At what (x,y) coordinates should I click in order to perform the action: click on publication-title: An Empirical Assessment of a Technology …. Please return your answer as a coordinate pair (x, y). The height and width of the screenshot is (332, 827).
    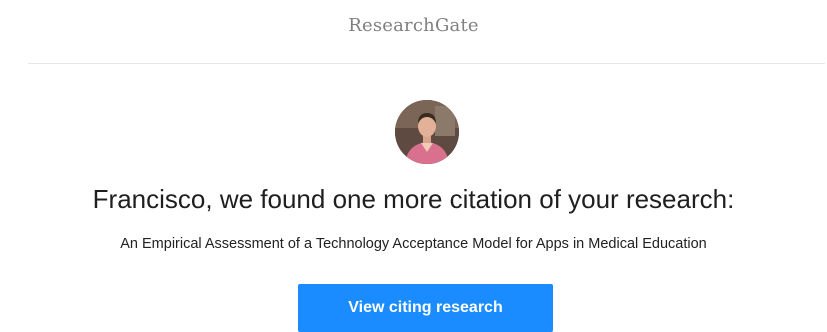
    Looking at the image, I should click on (413, 244).